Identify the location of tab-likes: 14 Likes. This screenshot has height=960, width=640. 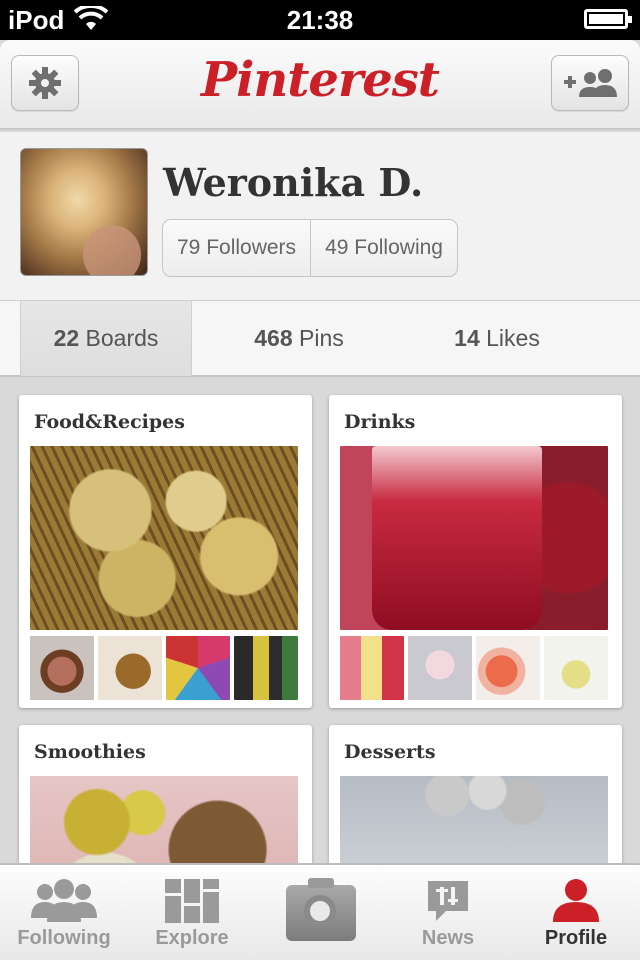
(497, 338).